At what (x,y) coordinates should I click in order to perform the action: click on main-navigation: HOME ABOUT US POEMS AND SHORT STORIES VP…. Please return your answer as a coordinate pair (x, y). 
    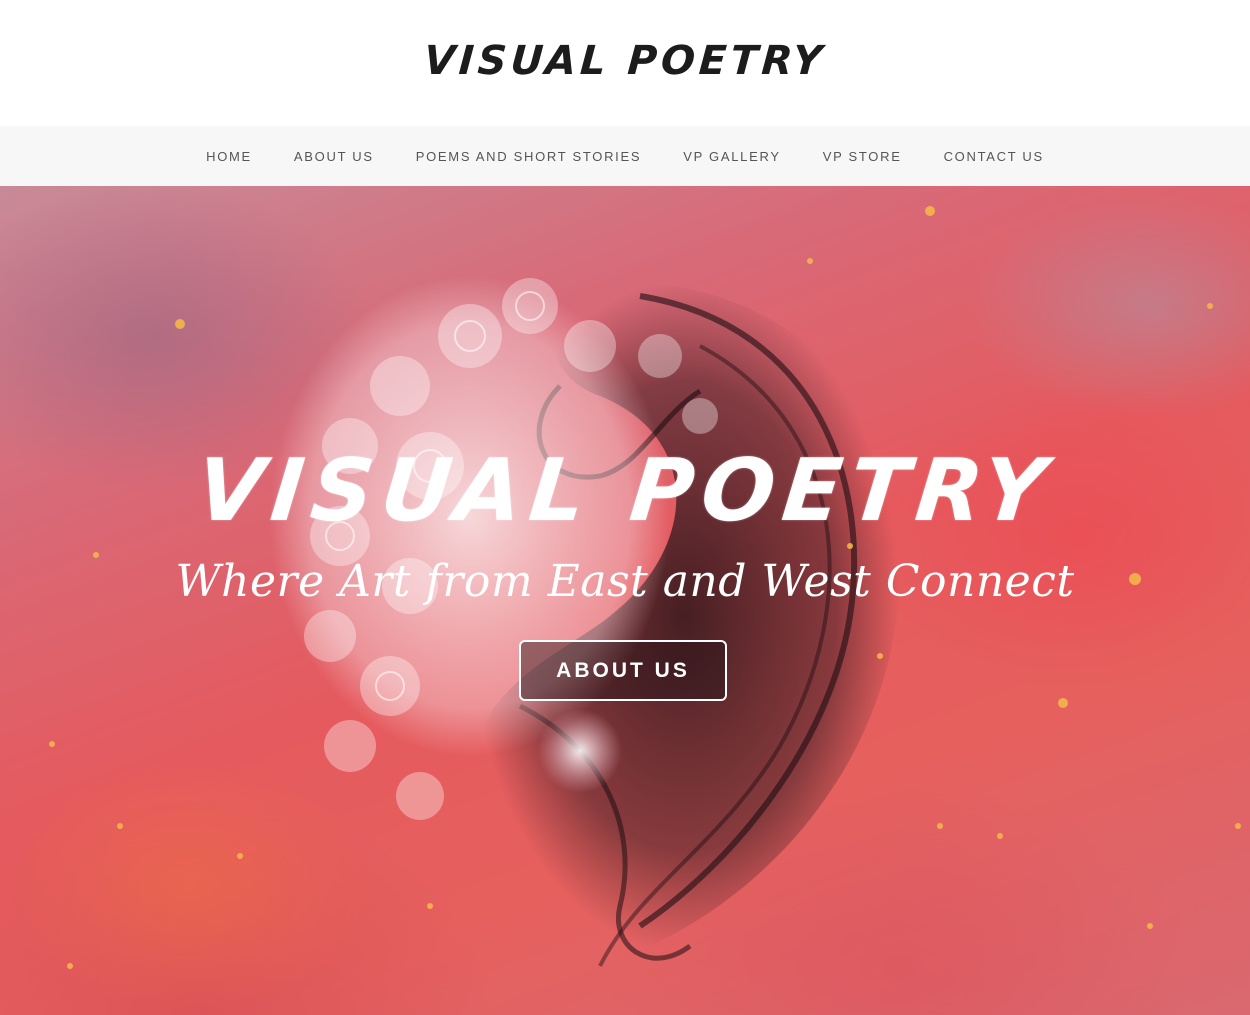
    Looking at the image, I should click on (625, 156).